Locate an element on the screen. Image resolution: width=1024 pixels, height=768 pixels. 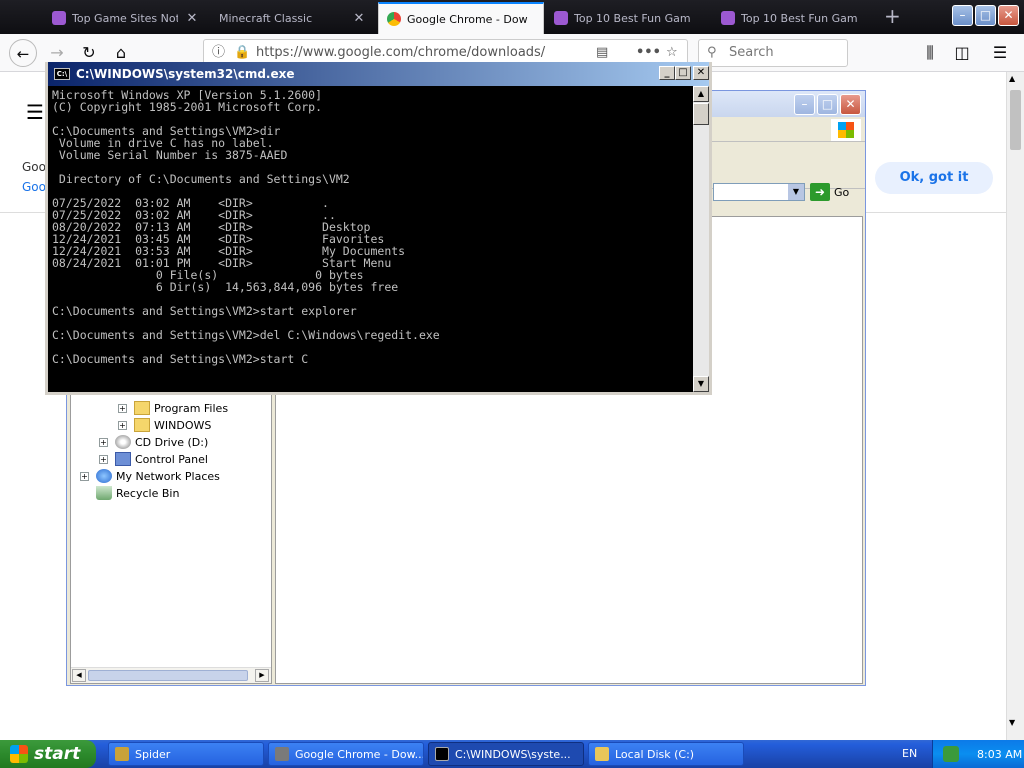
control-panel-icon is located at coordinates (123, 459).